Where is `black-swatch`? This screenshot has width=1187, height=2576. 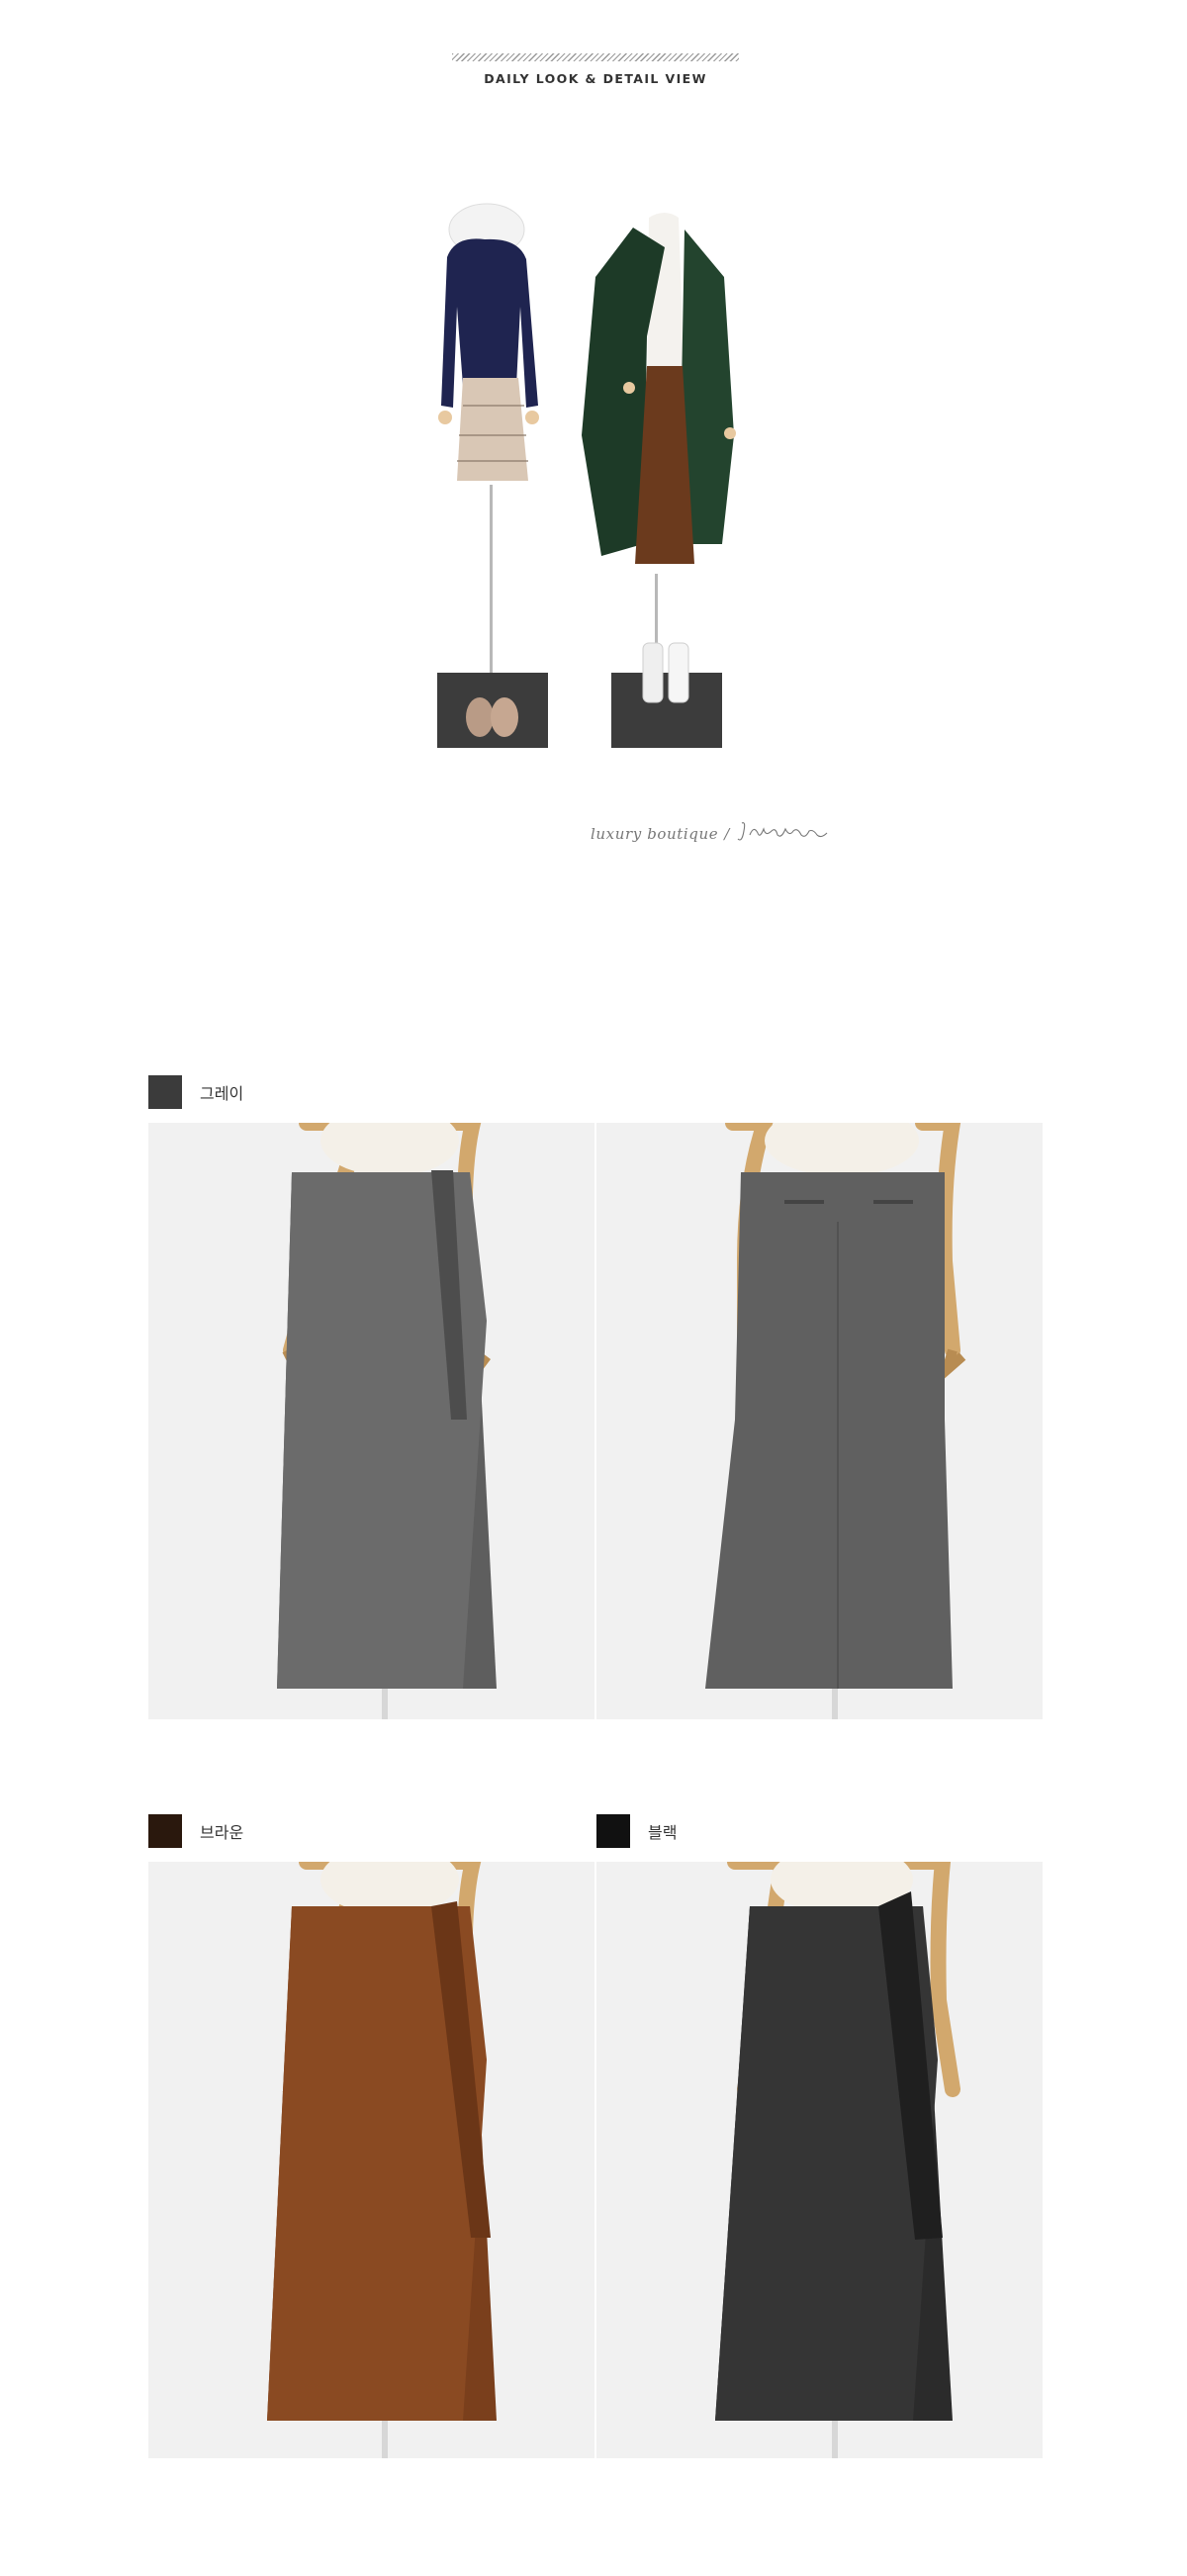
black-swatch is located at coordinates (613, 1831).